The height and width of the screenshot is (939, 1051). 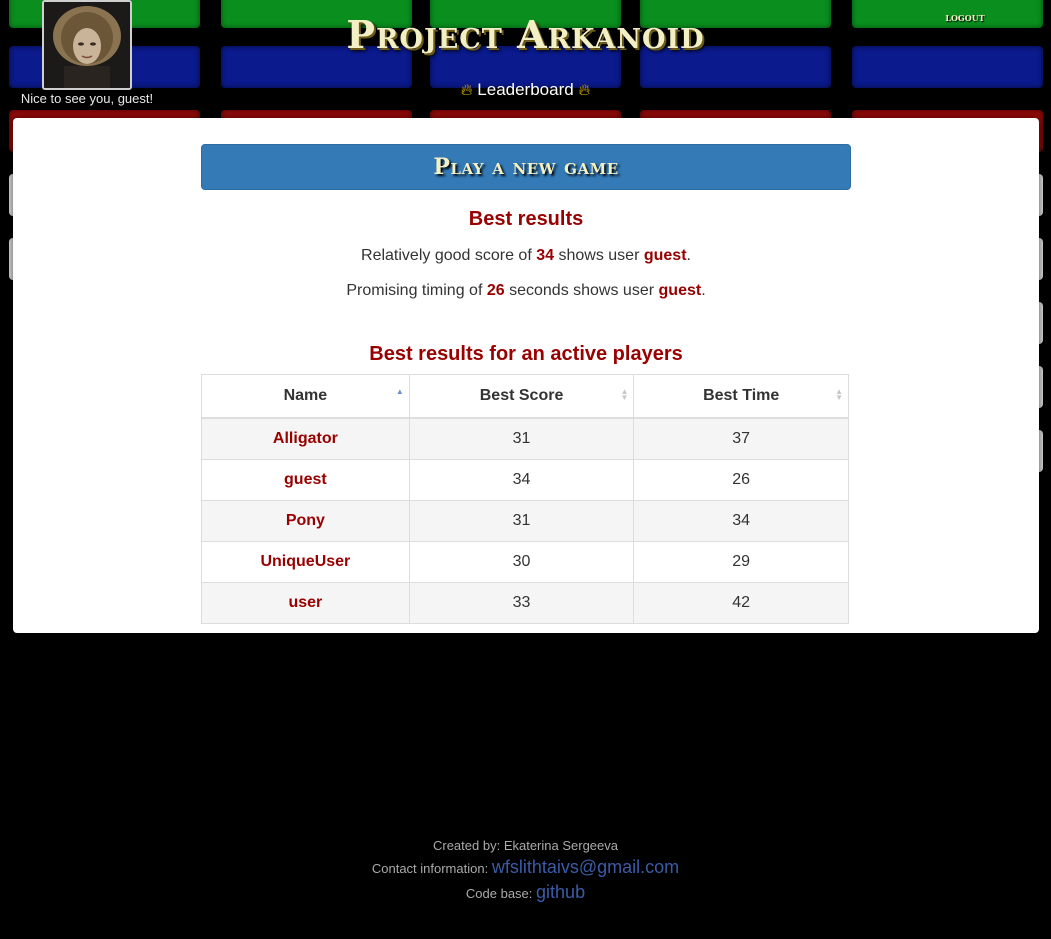 What do you see at coordinates (521, 480) in the screenshot?
I see `best-score-cell: 34` at bounding box center [521, 480].